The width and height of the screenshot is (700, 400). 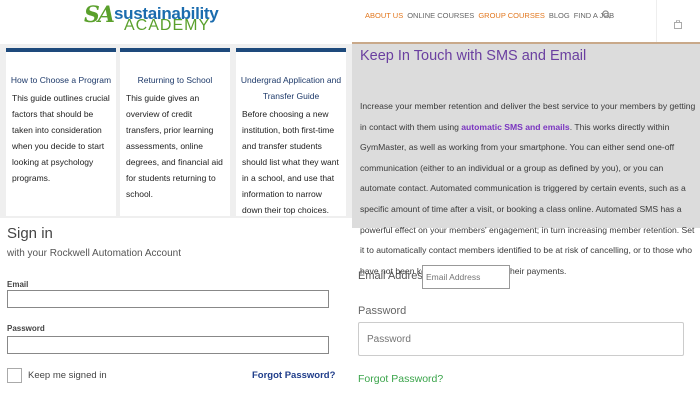 What do you see at coordinates (175, 80) in the screenshot?
I see `card-title: Returning to School` at bounding box center [175, 80].